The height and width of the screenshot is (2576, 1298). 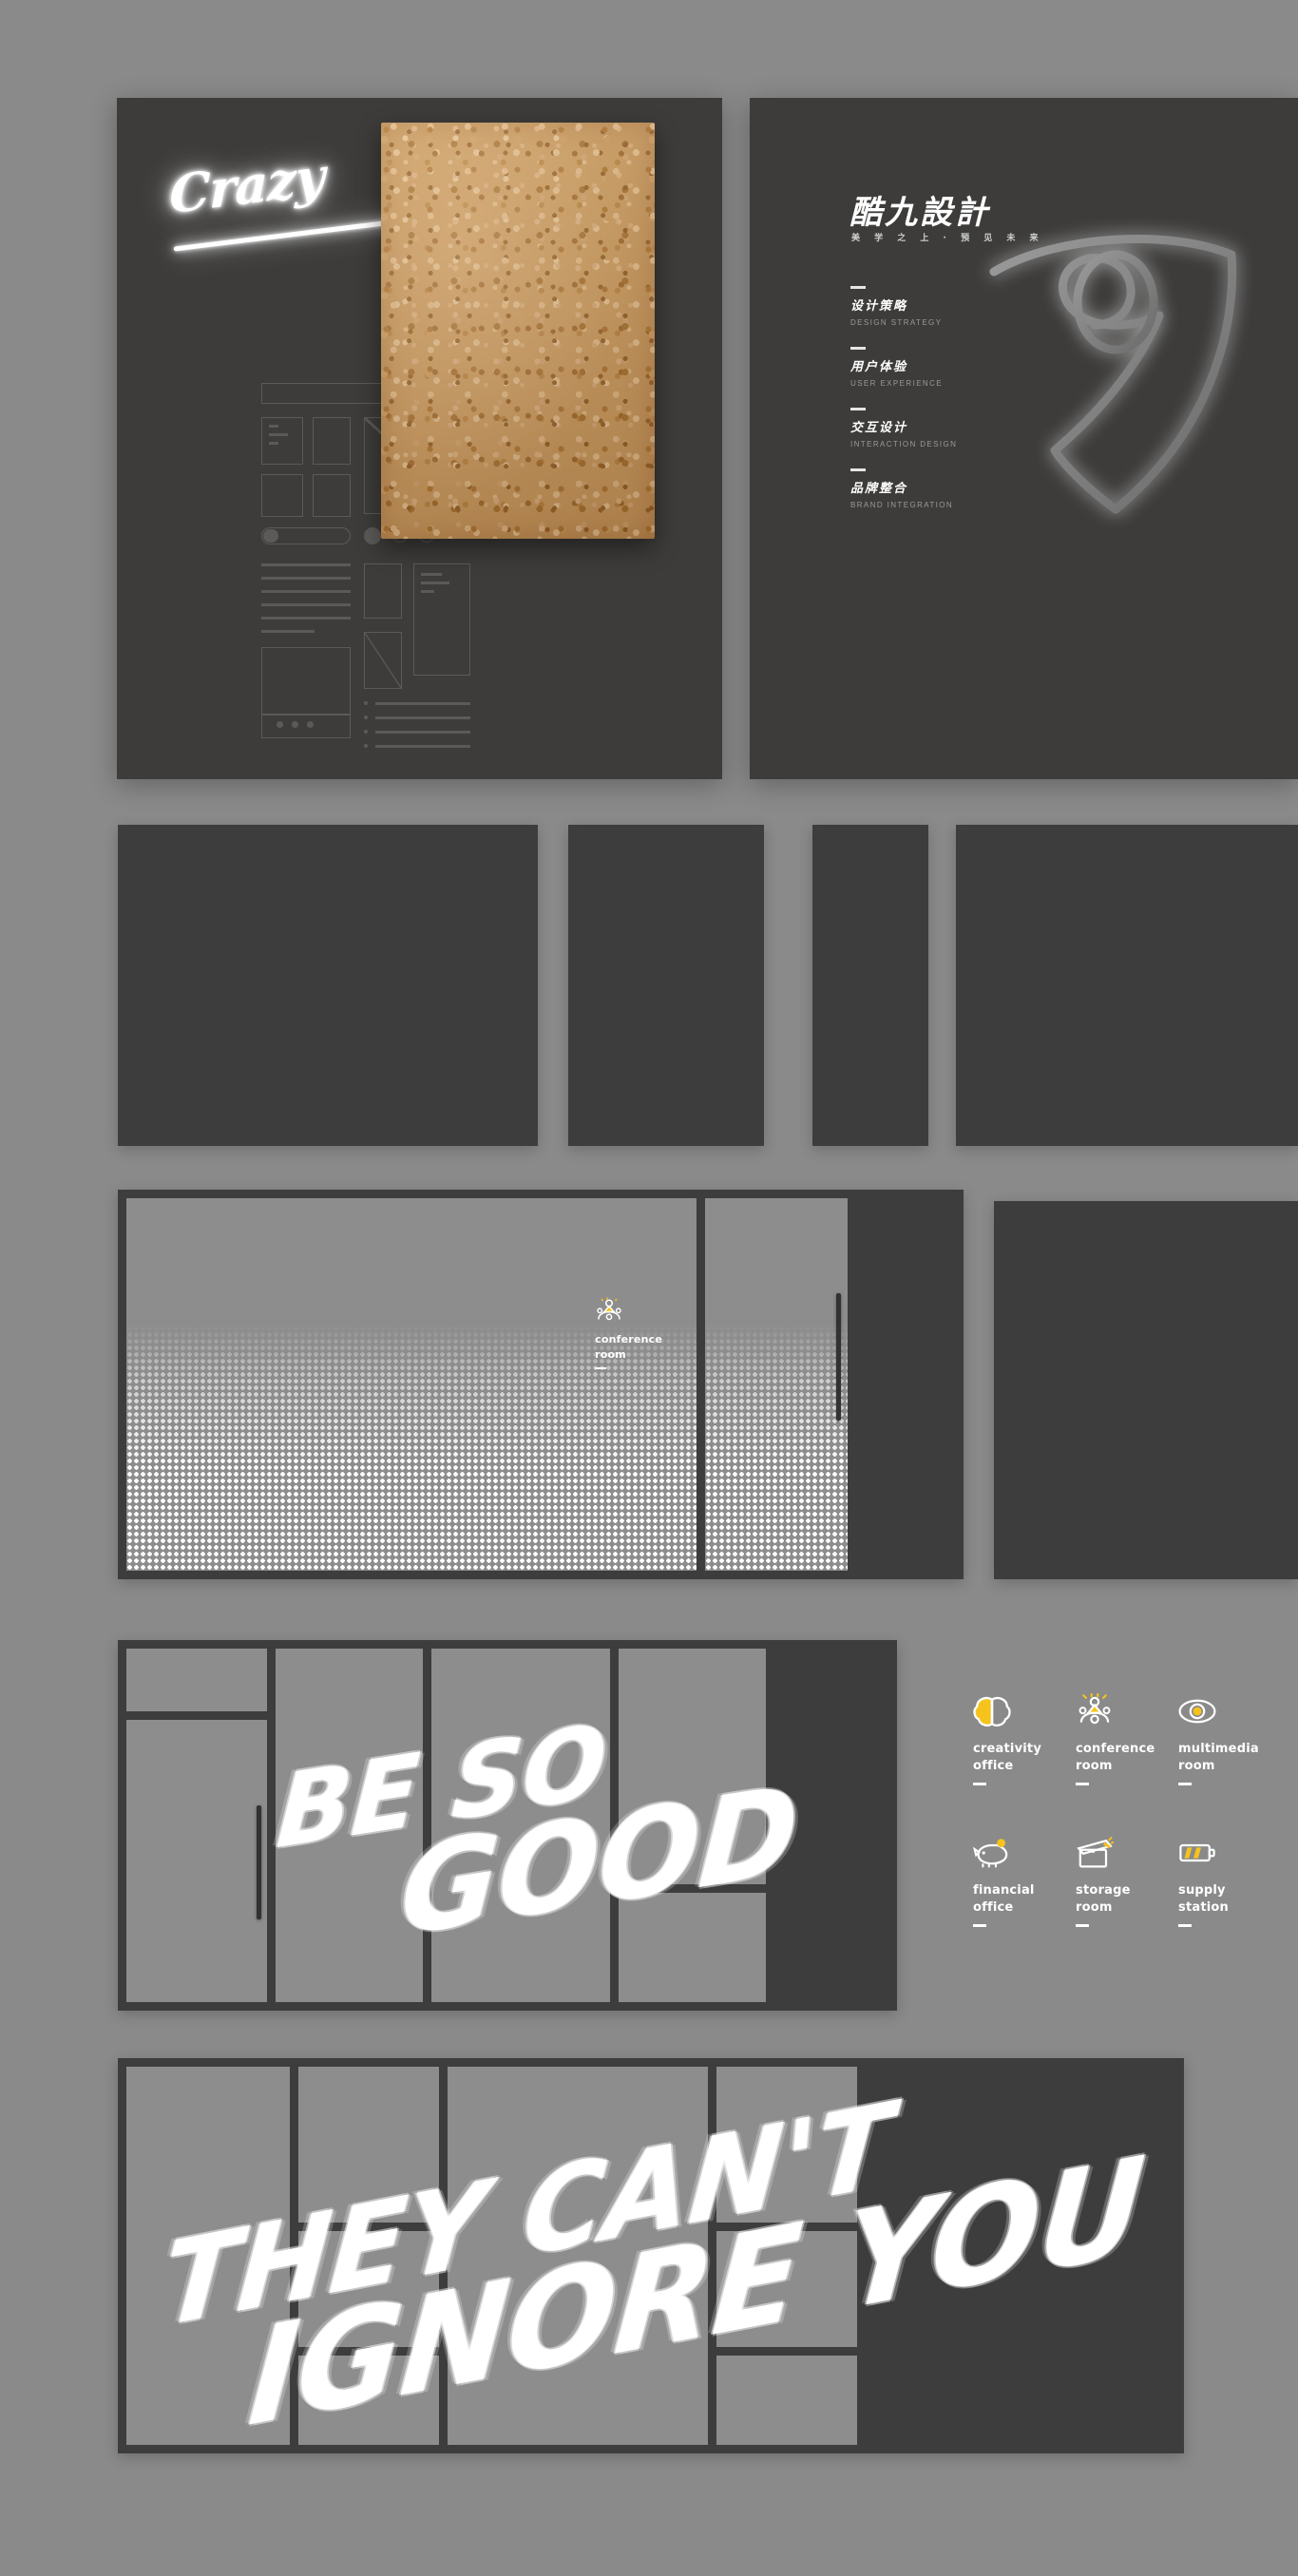 I want to click on partition-conference: conference room, so click(x=541, y=1384).